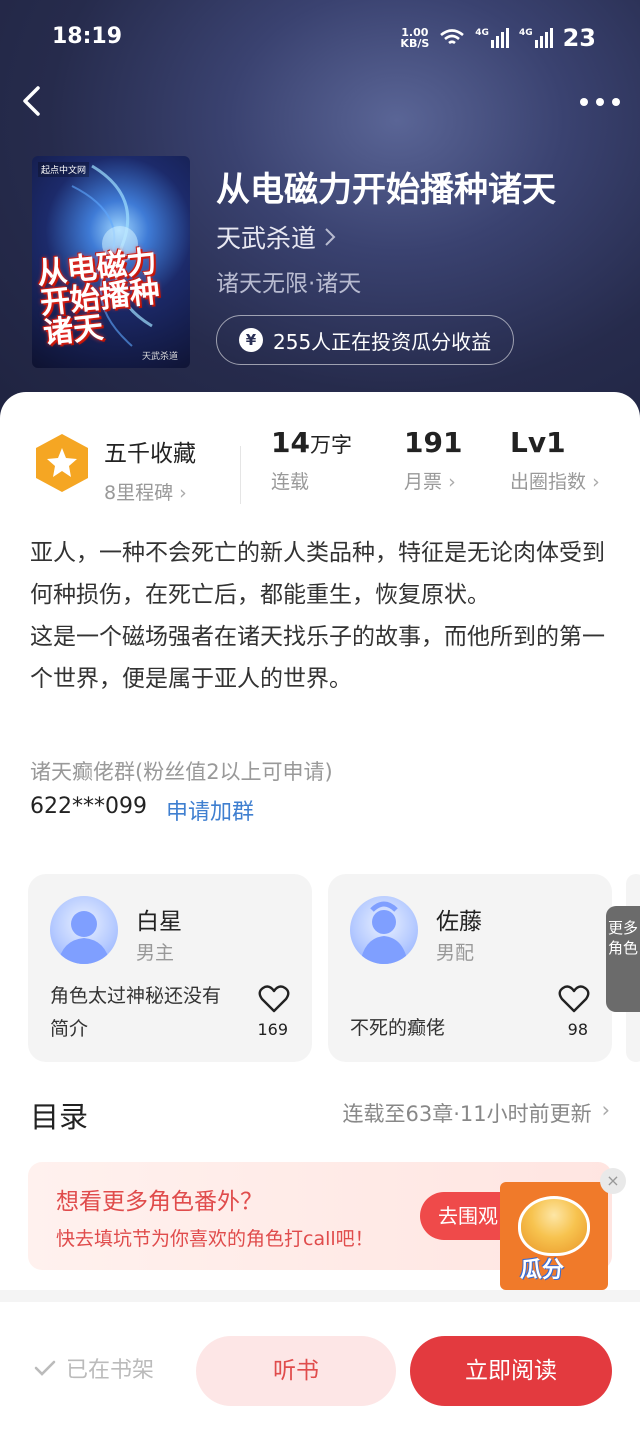  What do you see at coordinates (272, 1029) in the screenshot?
I see `like-count: 169` at bounding box center [272, 1029].